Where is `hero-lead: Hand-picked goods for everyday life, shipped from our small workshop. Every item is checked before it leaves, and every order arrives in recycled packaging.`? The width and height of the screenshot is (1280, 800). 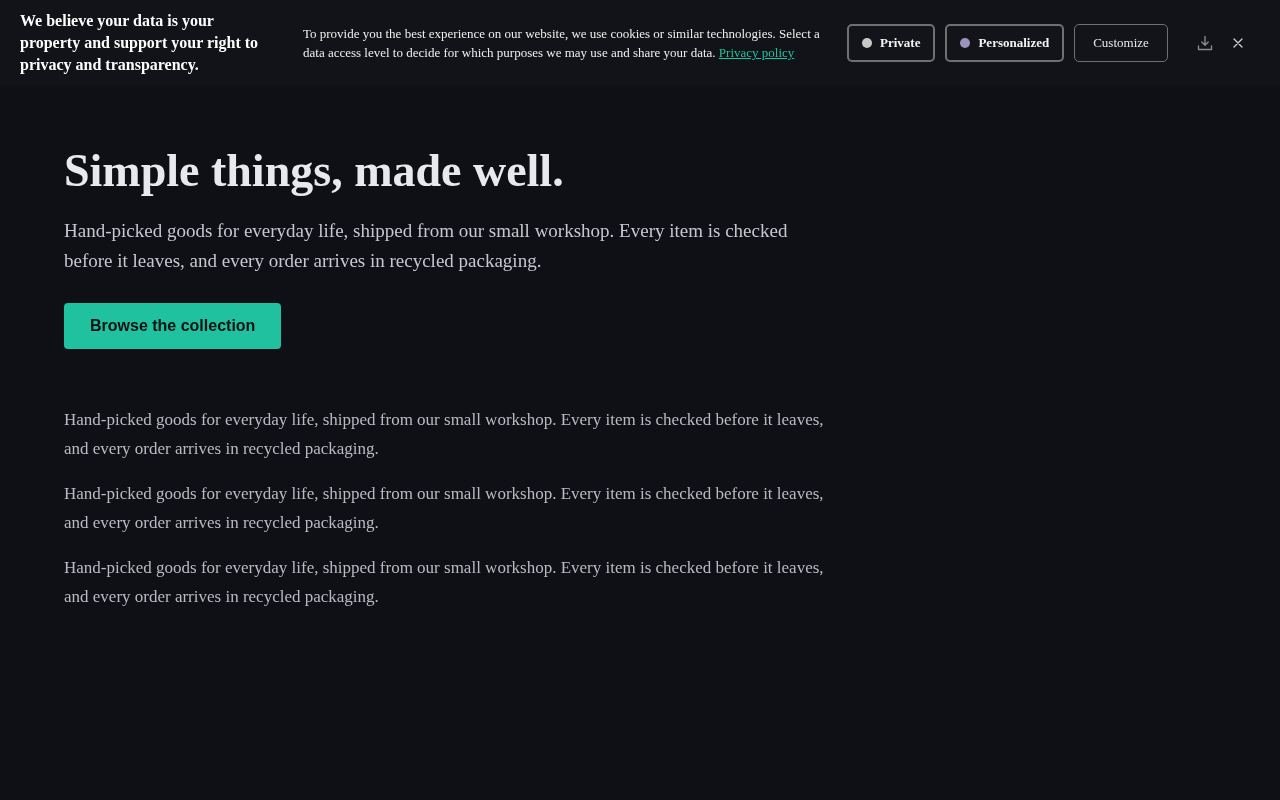
hero-lead: Hand-picked goods for everyday life, shipped from our small workshop. Every item is checked before it leaves, and every order arrives in recycled packaging. is located at coordinates (426, 246).